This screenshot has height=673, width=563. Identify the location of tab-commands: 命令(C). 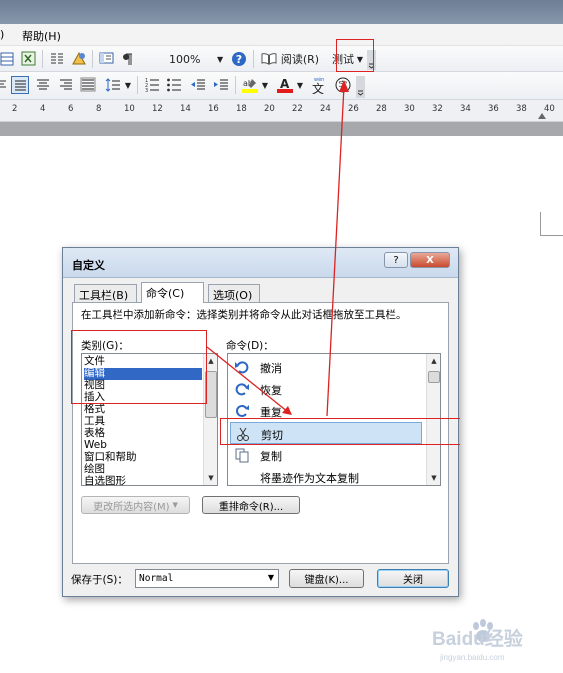
(172, 292).